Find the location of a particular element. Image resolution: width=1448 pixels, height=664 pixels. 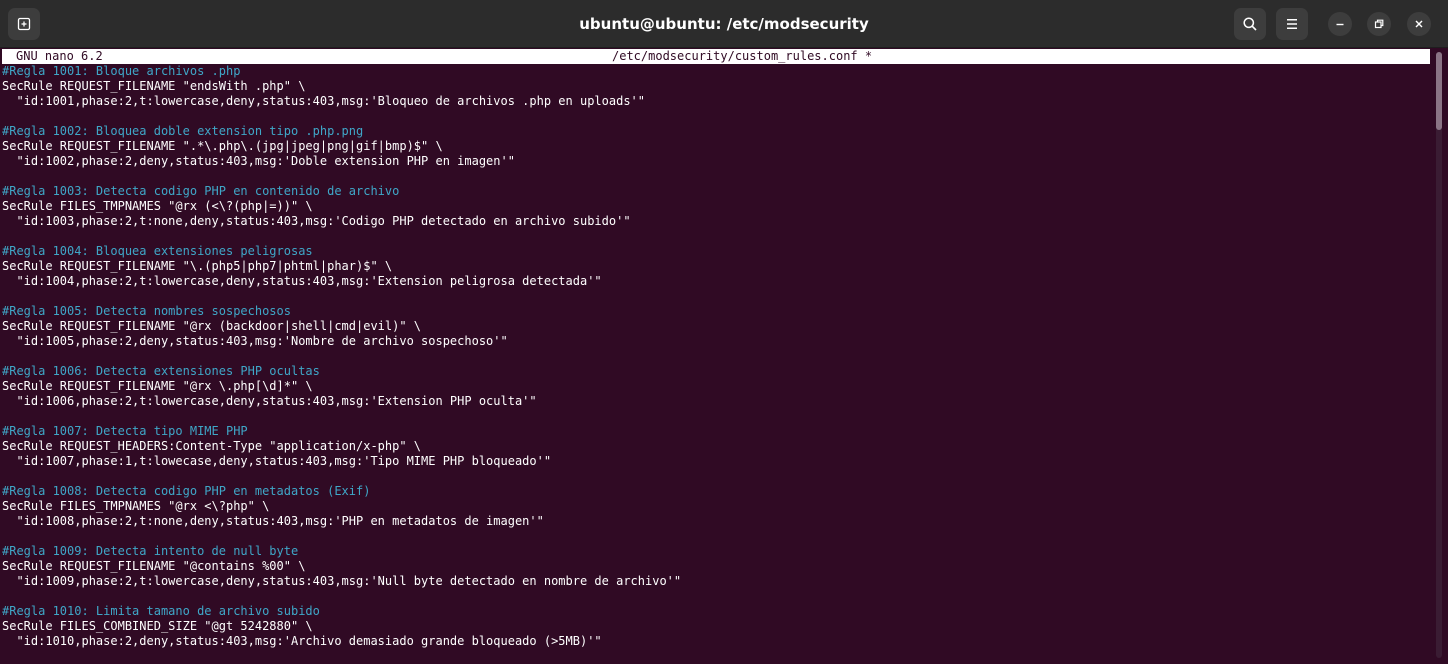

scrollbar is located at coordinates (1439, 355).